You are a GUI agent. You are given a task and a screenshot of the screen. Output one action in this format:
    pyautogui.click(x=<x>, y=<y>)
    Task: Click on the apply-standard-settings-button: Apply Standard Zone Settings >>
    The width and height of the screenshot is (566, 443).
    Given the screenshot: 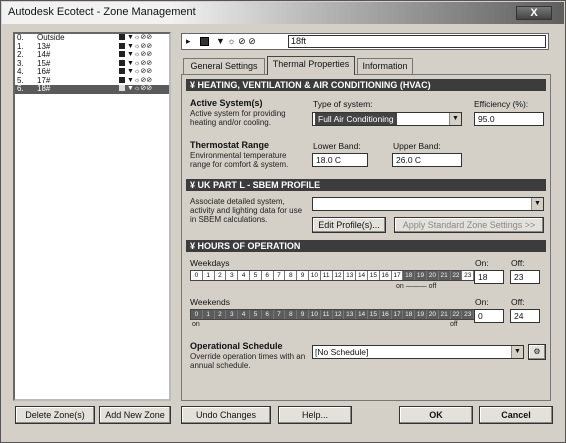 What is the action you would take?
    pyautogui.click(x=469, y=225)
    